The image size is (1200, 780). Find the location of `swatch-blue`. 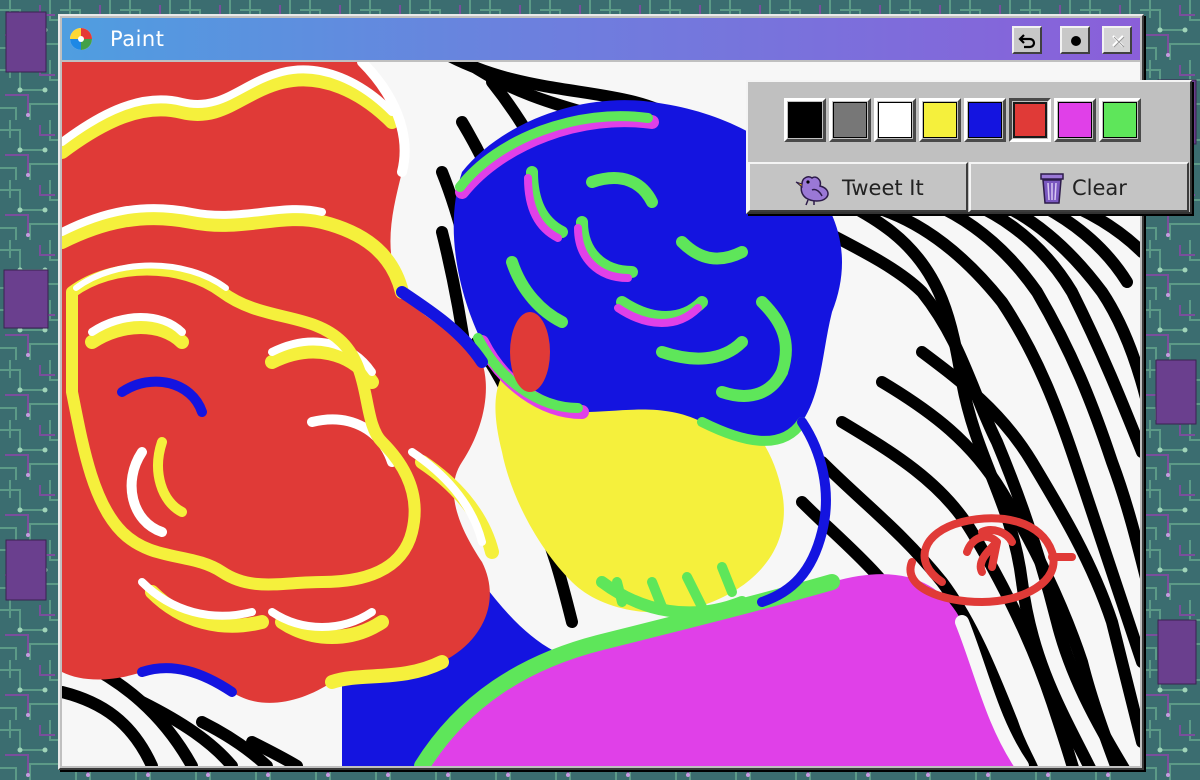

swatch-blue is located at coordinates (985, 120).